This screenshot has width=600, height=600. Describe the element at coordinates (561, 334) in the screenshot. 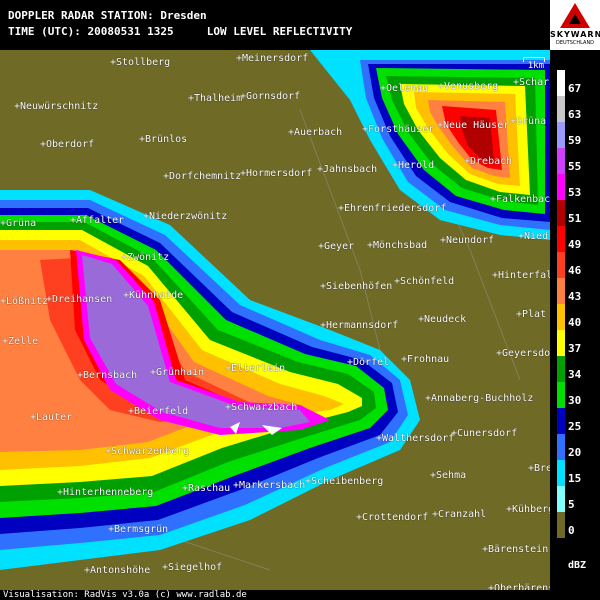

I see `legend-color-bar` at that location.